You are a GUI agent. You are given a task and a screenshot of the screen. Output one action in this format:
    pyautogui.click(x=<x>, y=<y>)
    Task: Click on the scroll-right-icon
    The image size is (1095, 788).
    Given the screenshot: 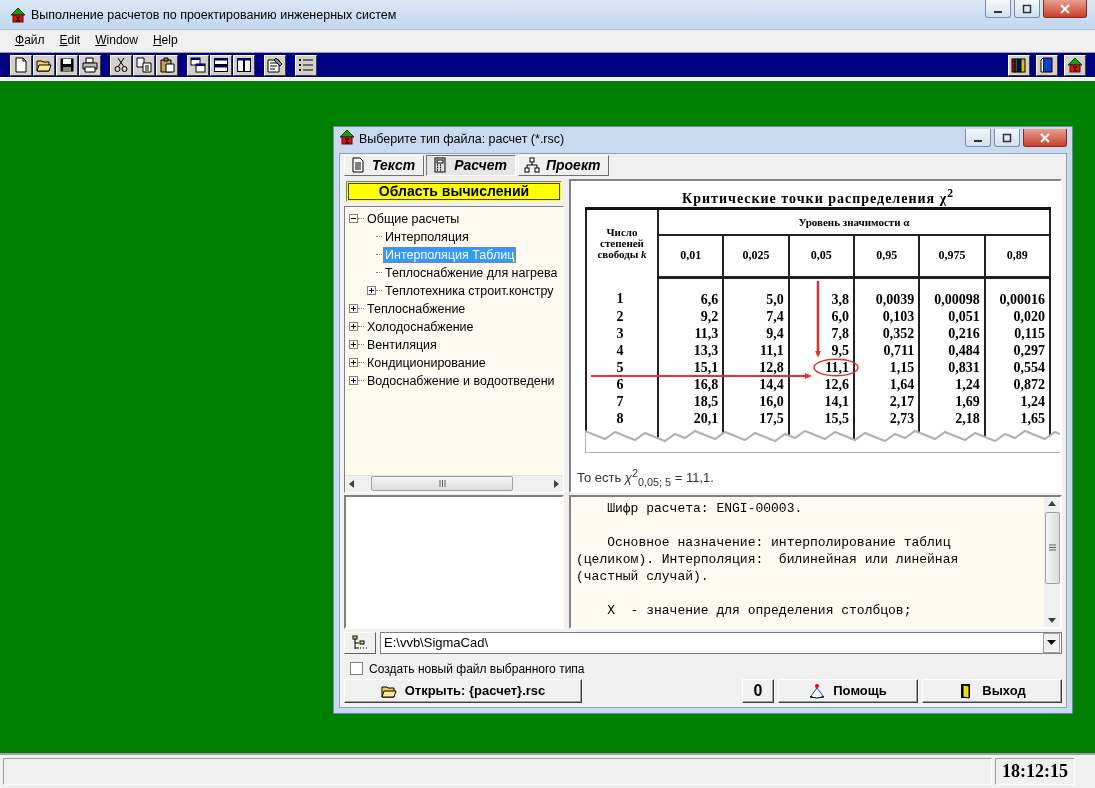 What is the action you would take?
    pyautogui.click(x=556, y=483)
    